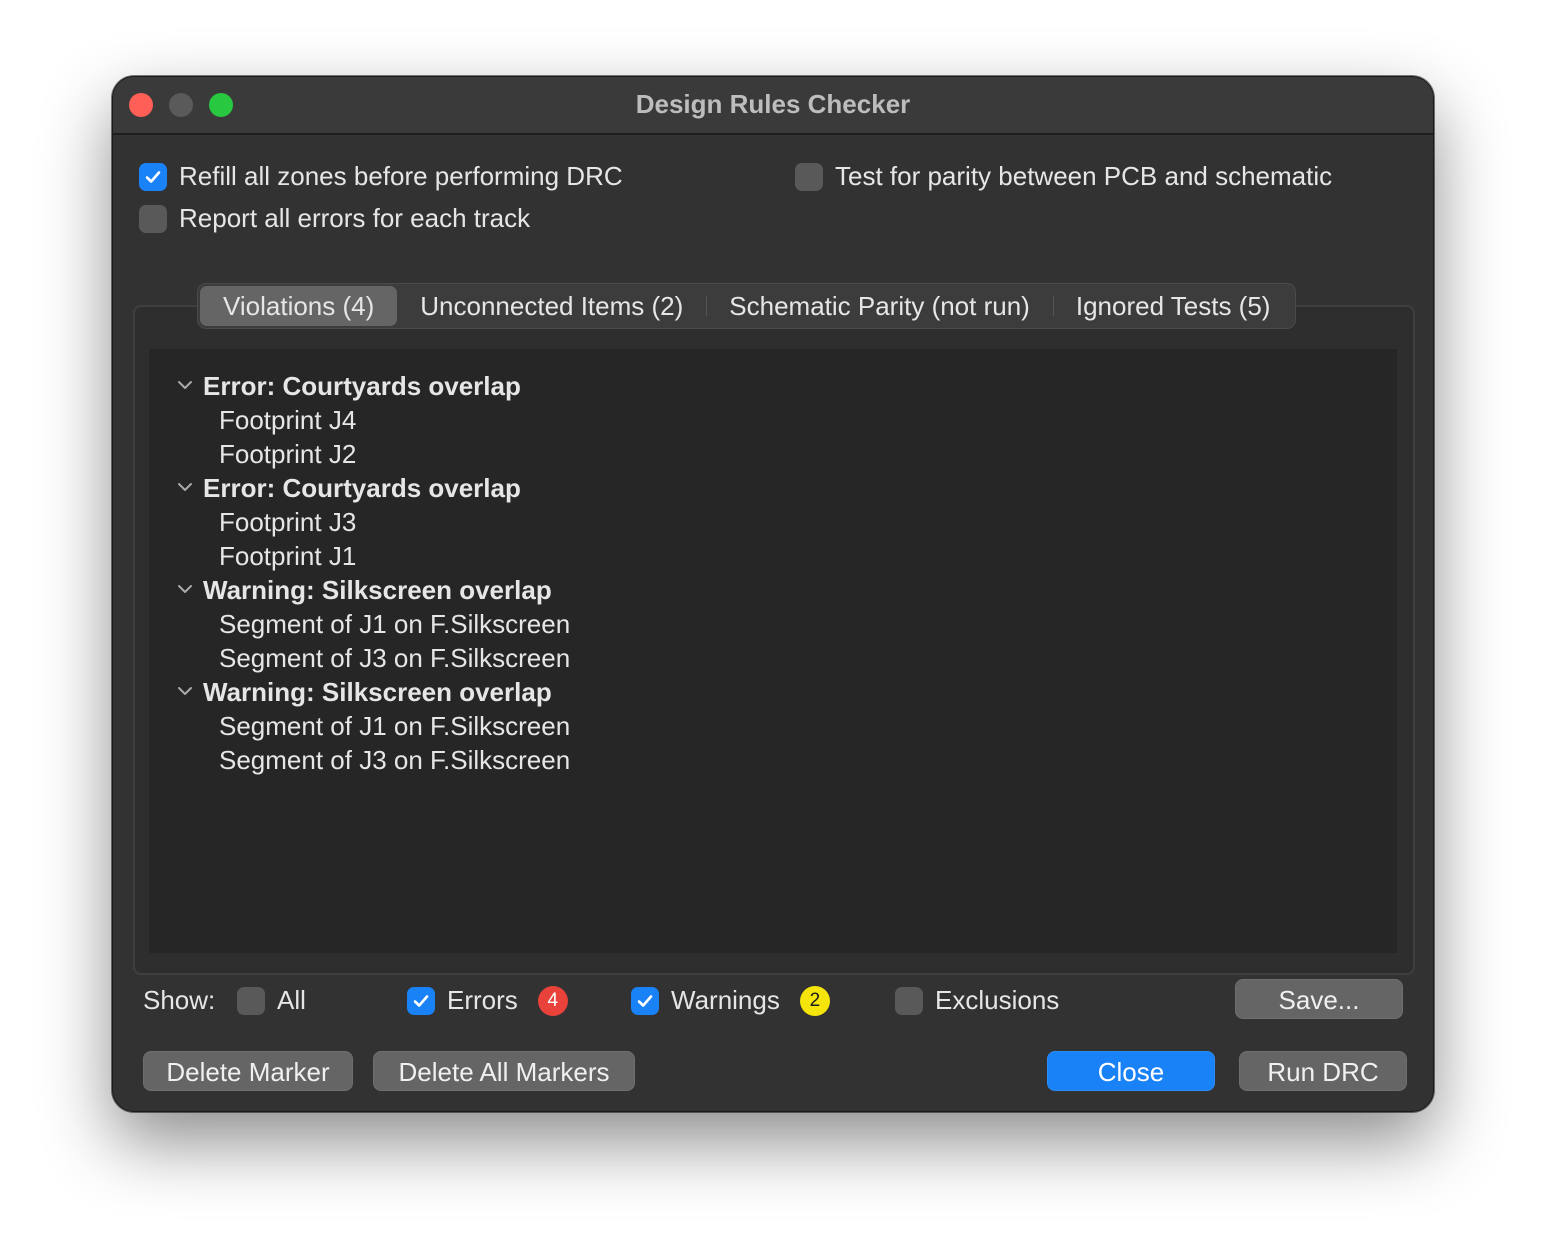  What do you see at coordinates (879, 306) in the screenshot?
I see `tab-schematic-parity: Schematic Parity (not run)` at bounding box center [879, 306].